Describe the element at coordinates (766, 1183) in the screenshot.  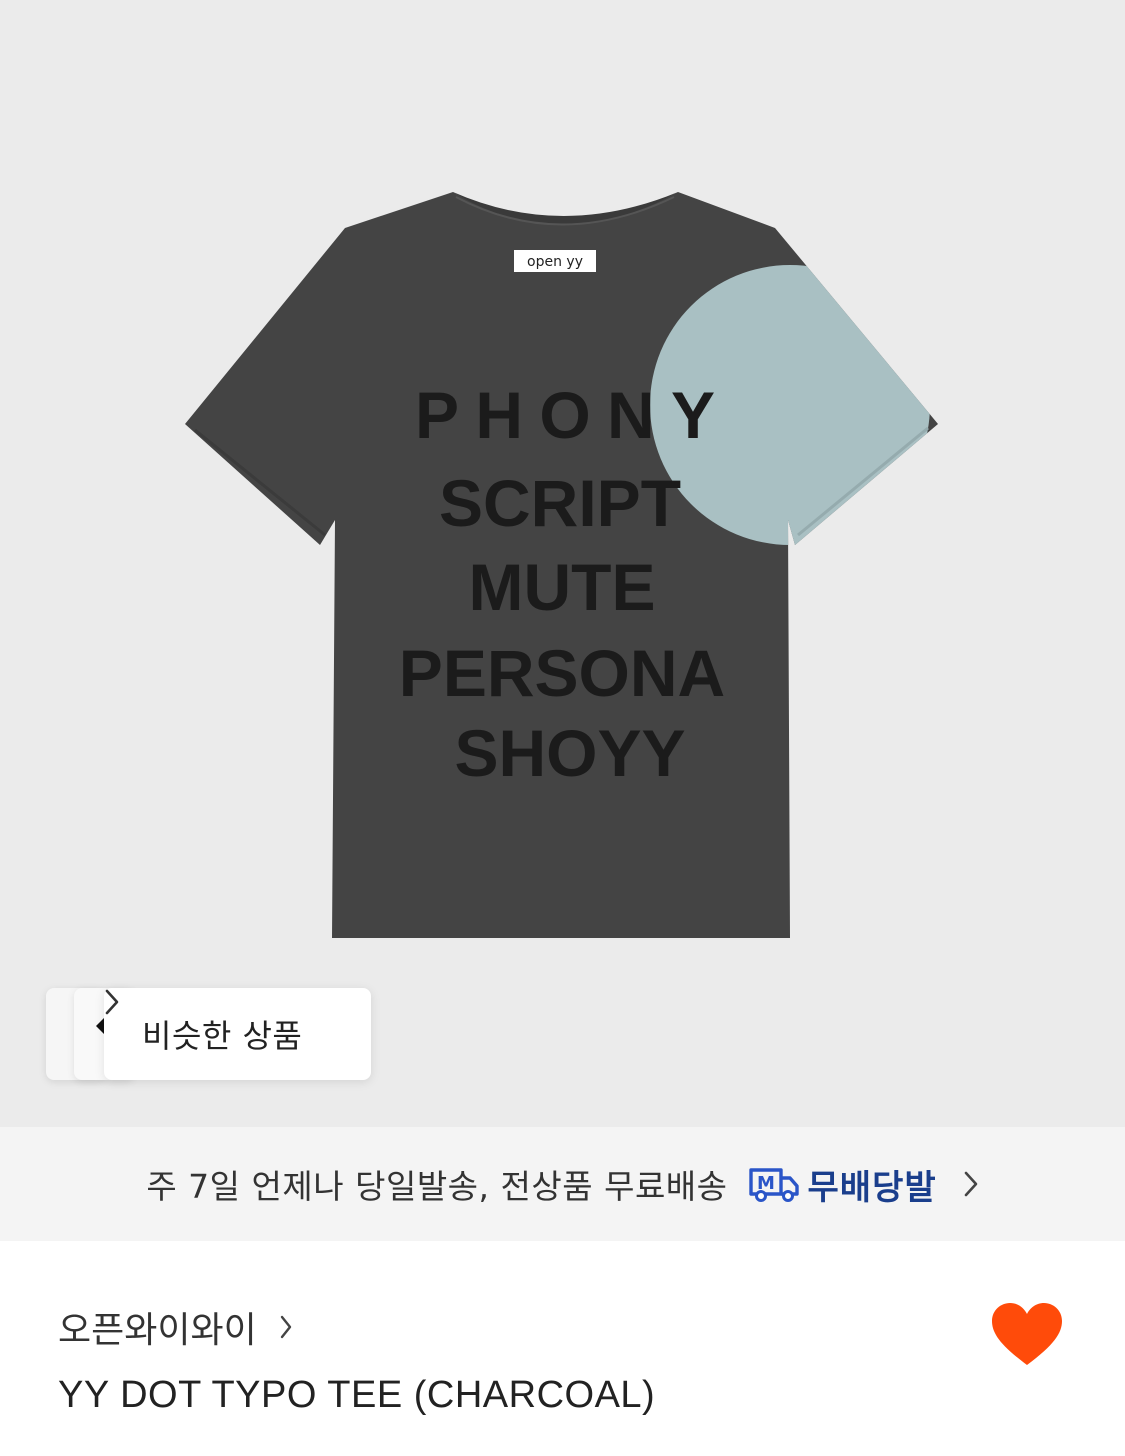
I see `svg-text: M` at that location.